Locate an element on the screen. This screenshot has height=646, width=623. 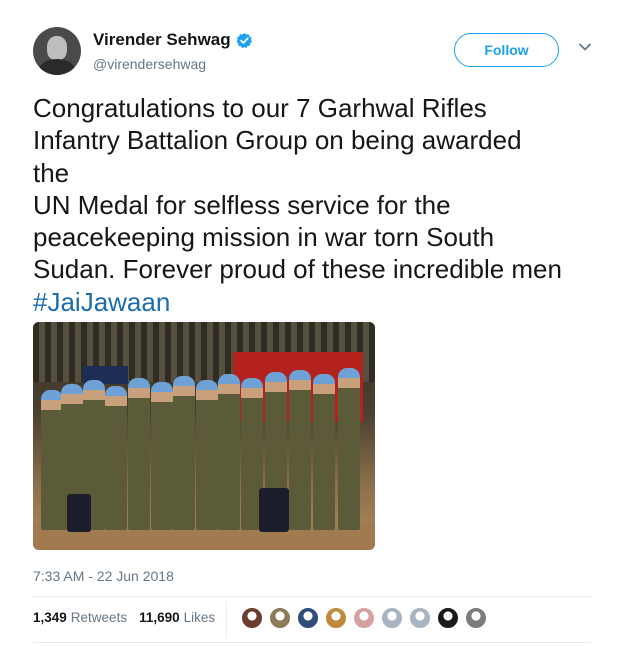
stats-separator is located at coordinates (226, 619).